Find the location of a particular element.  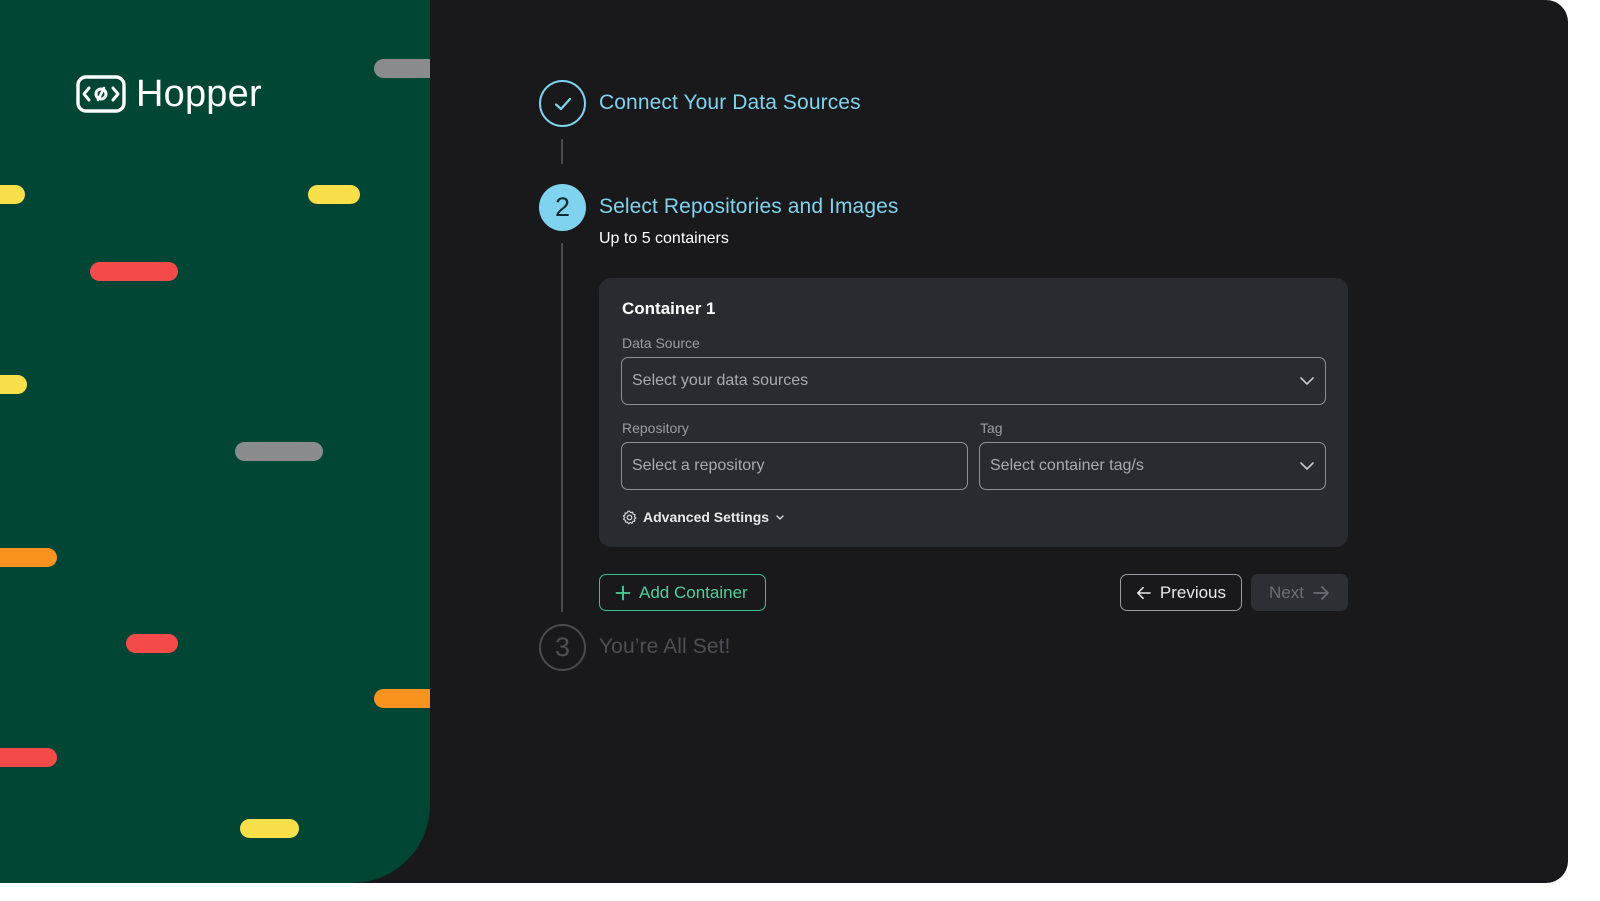

check-icon is located at coordinates (562, 103).